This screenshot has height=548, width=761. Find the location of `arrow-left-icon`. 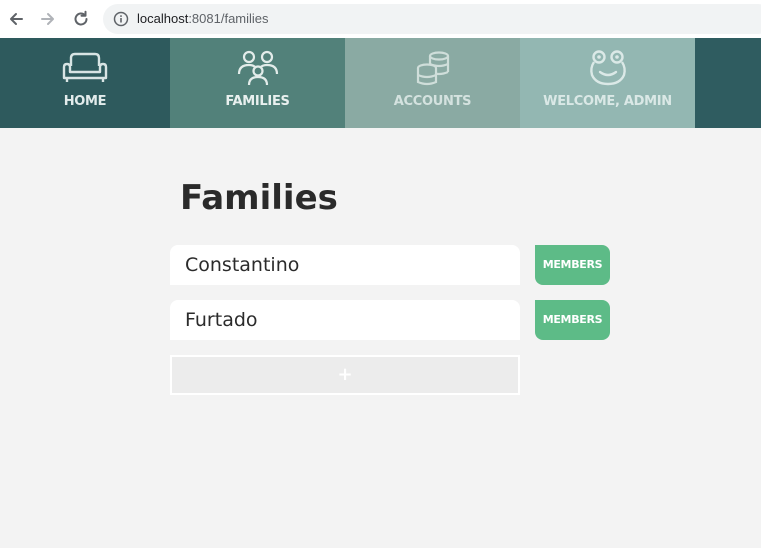

arrow-left-icon is located at coordinates (16, 19).